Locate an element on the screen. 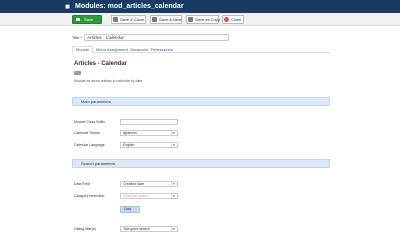 The width and height of the screenshot is (400, 240). copy-icon is located at coordinates (190, 19).